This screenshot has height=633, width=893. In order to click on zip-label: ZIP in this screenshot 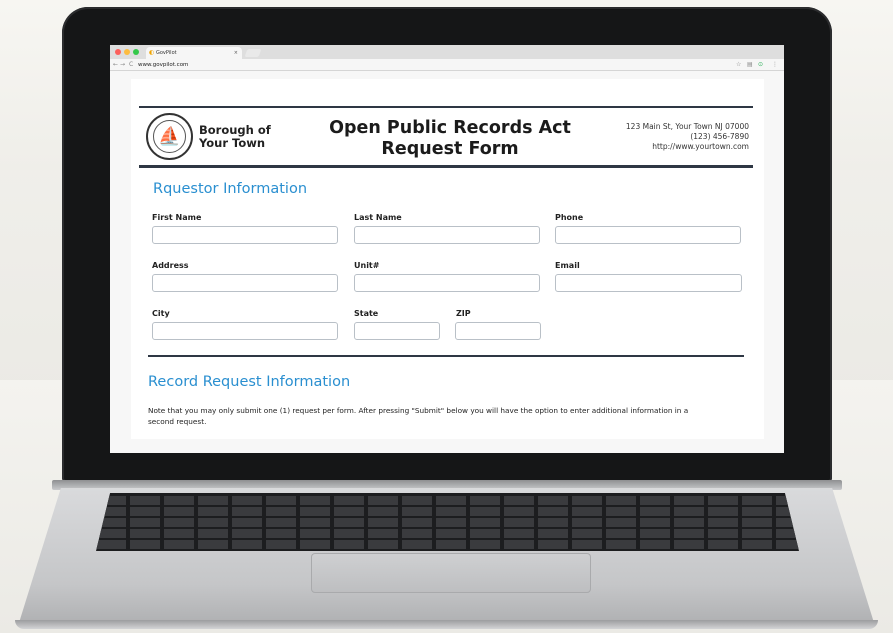, I will do `click(463, 313)`.